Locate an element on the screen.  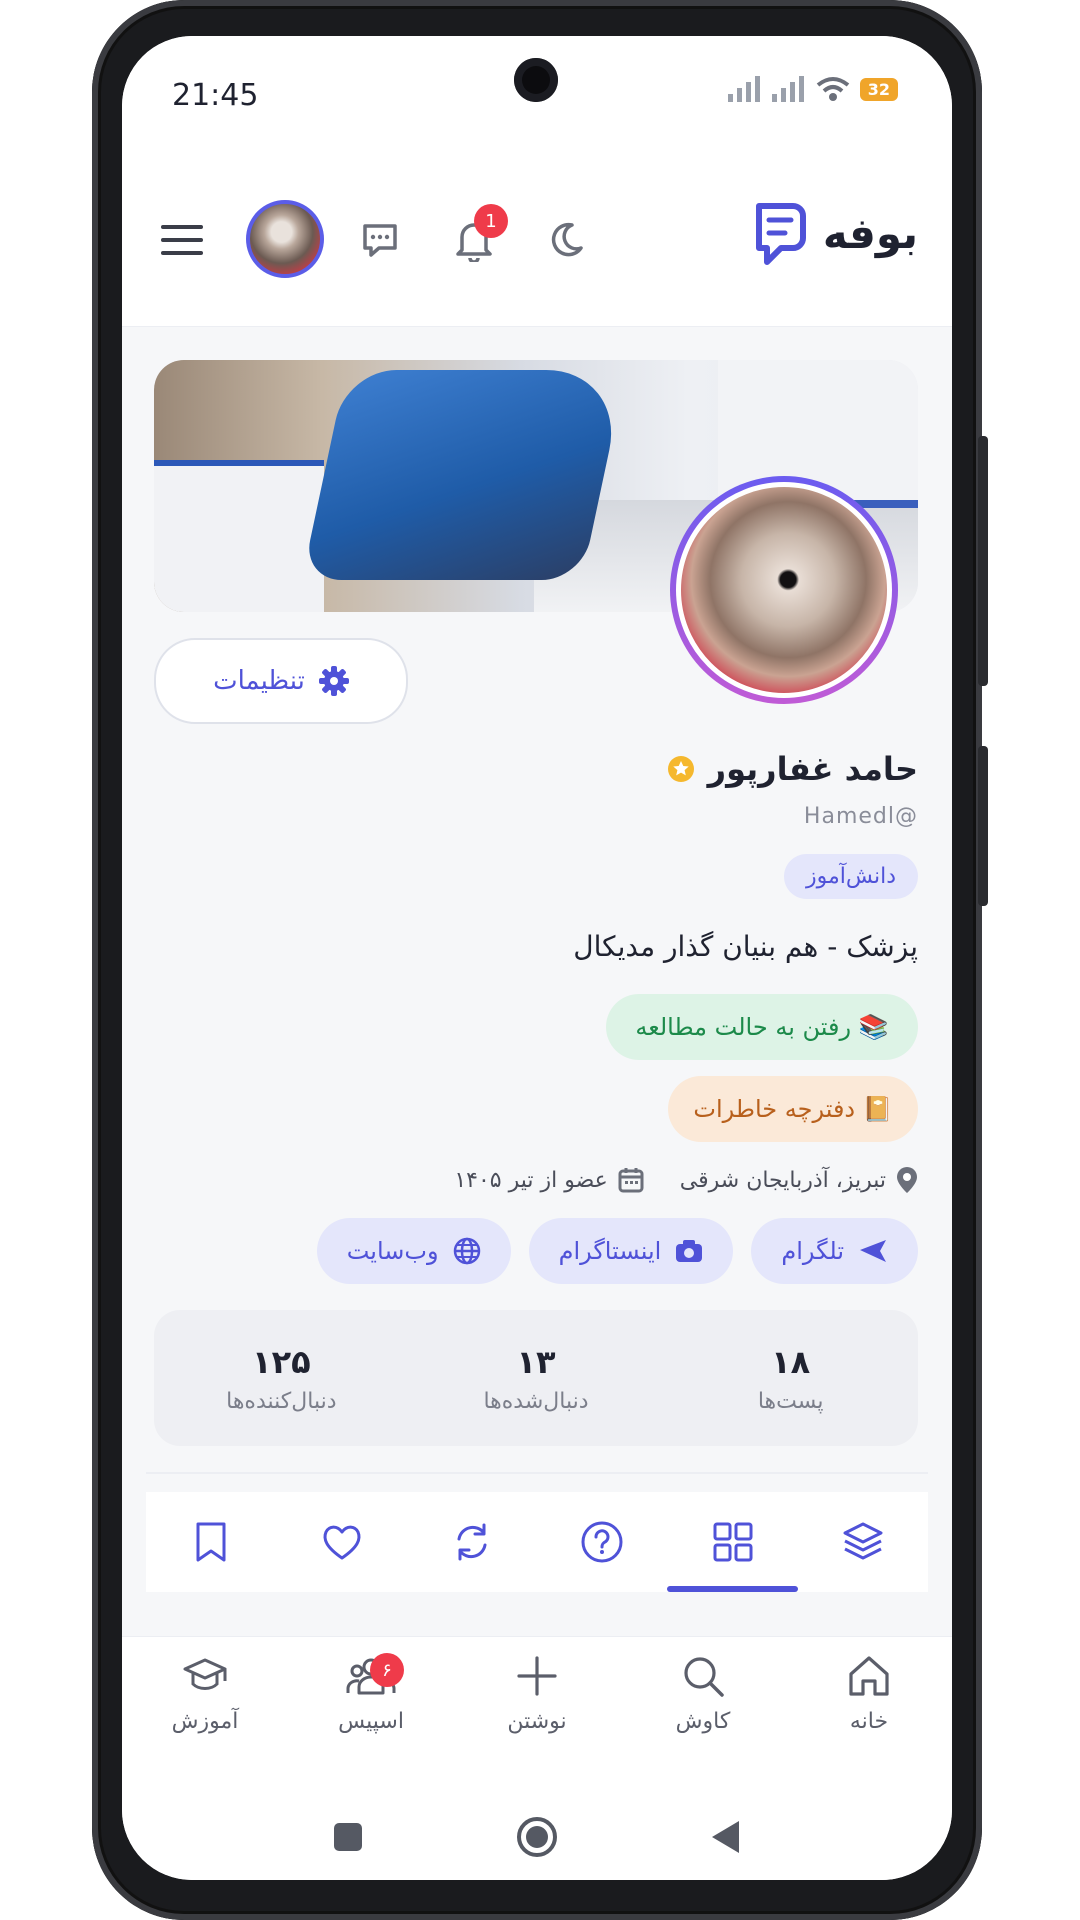
nav-learn: آموزش is located at coordinates (205, 1713).